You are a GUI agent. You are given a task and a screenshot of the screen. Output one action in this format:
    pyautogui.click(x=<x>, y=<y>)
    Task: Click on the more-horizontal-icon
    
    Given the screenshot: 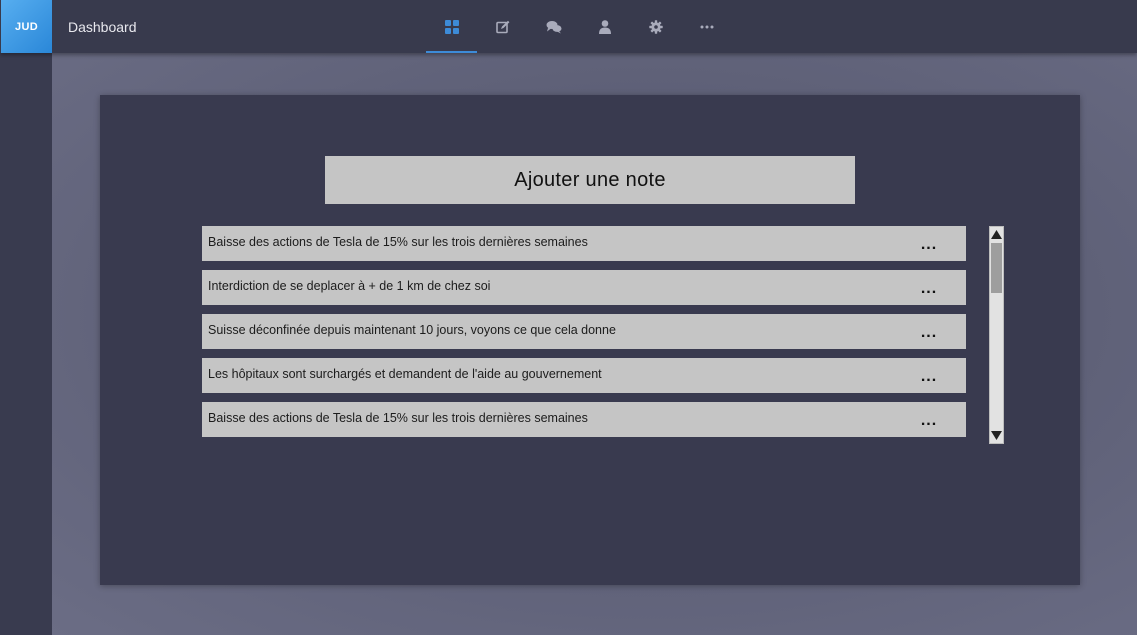 What is the action you would take?
    pyautogui.click(x=707, y=27)
    